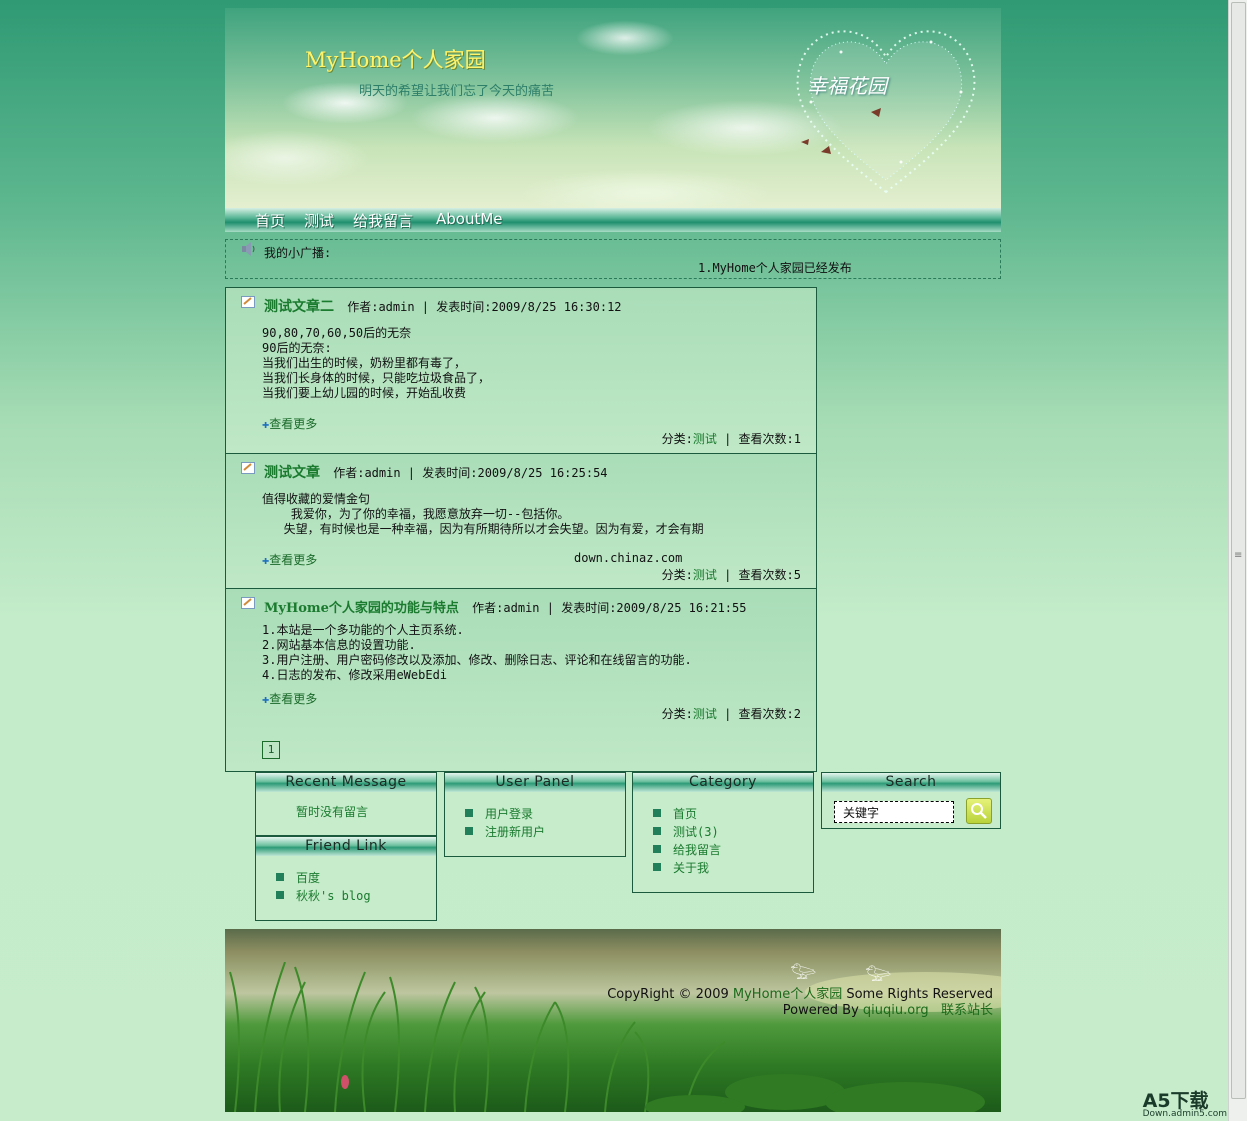 This screenshot has width=1247, height=1121. What do you see at coordinates (731, 574) in the screenshot?
I see `article-footer: 分类:测试 | 查看次数:5` at bounding box center [731, 574].